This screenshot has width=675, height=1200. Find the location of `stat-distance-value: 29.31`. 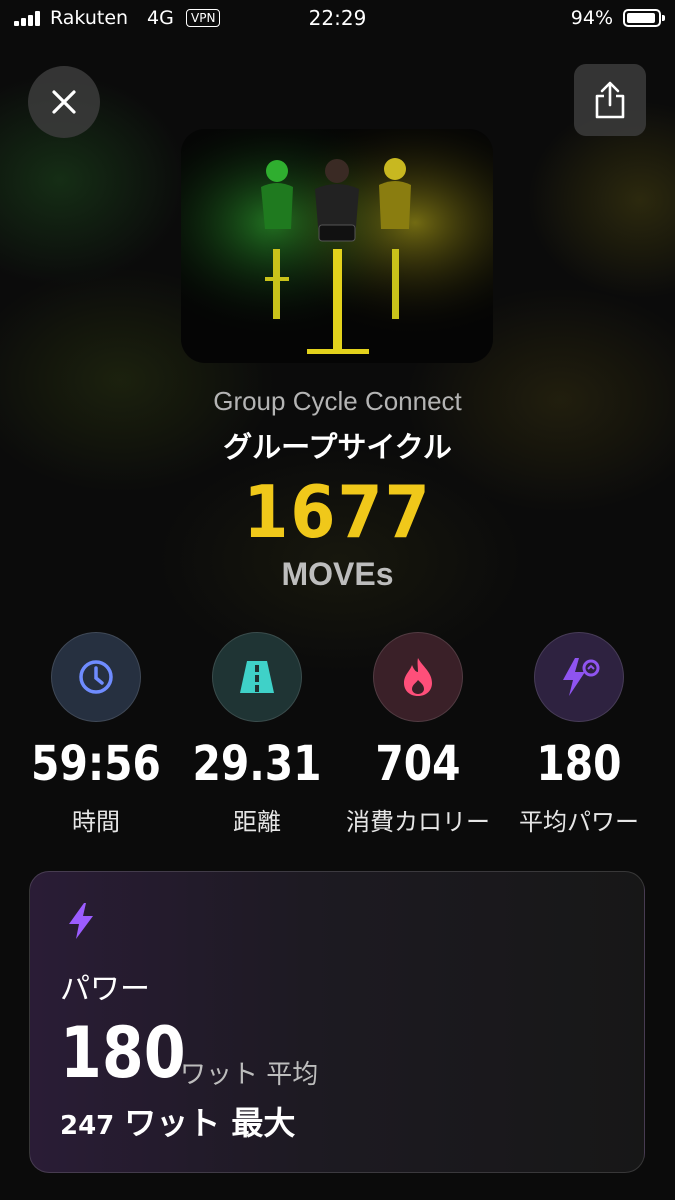

stat-distance-value: 29.31 is located at coordinates (257, 764).